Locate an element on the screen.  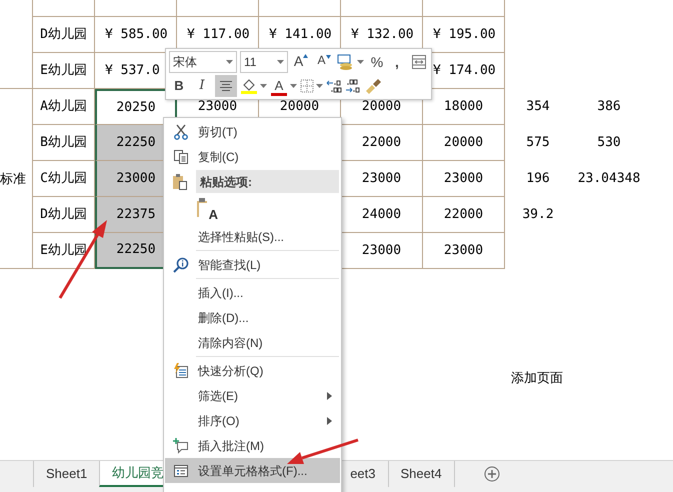
format-painter-icon is located at coordinates (373, 86).